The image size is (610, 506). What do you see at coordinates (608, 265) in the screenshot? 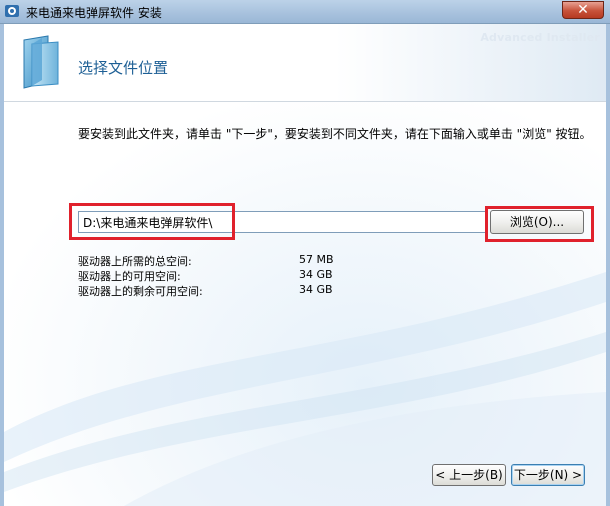
I see `window-frame-right` at bounding box center [608, 265].